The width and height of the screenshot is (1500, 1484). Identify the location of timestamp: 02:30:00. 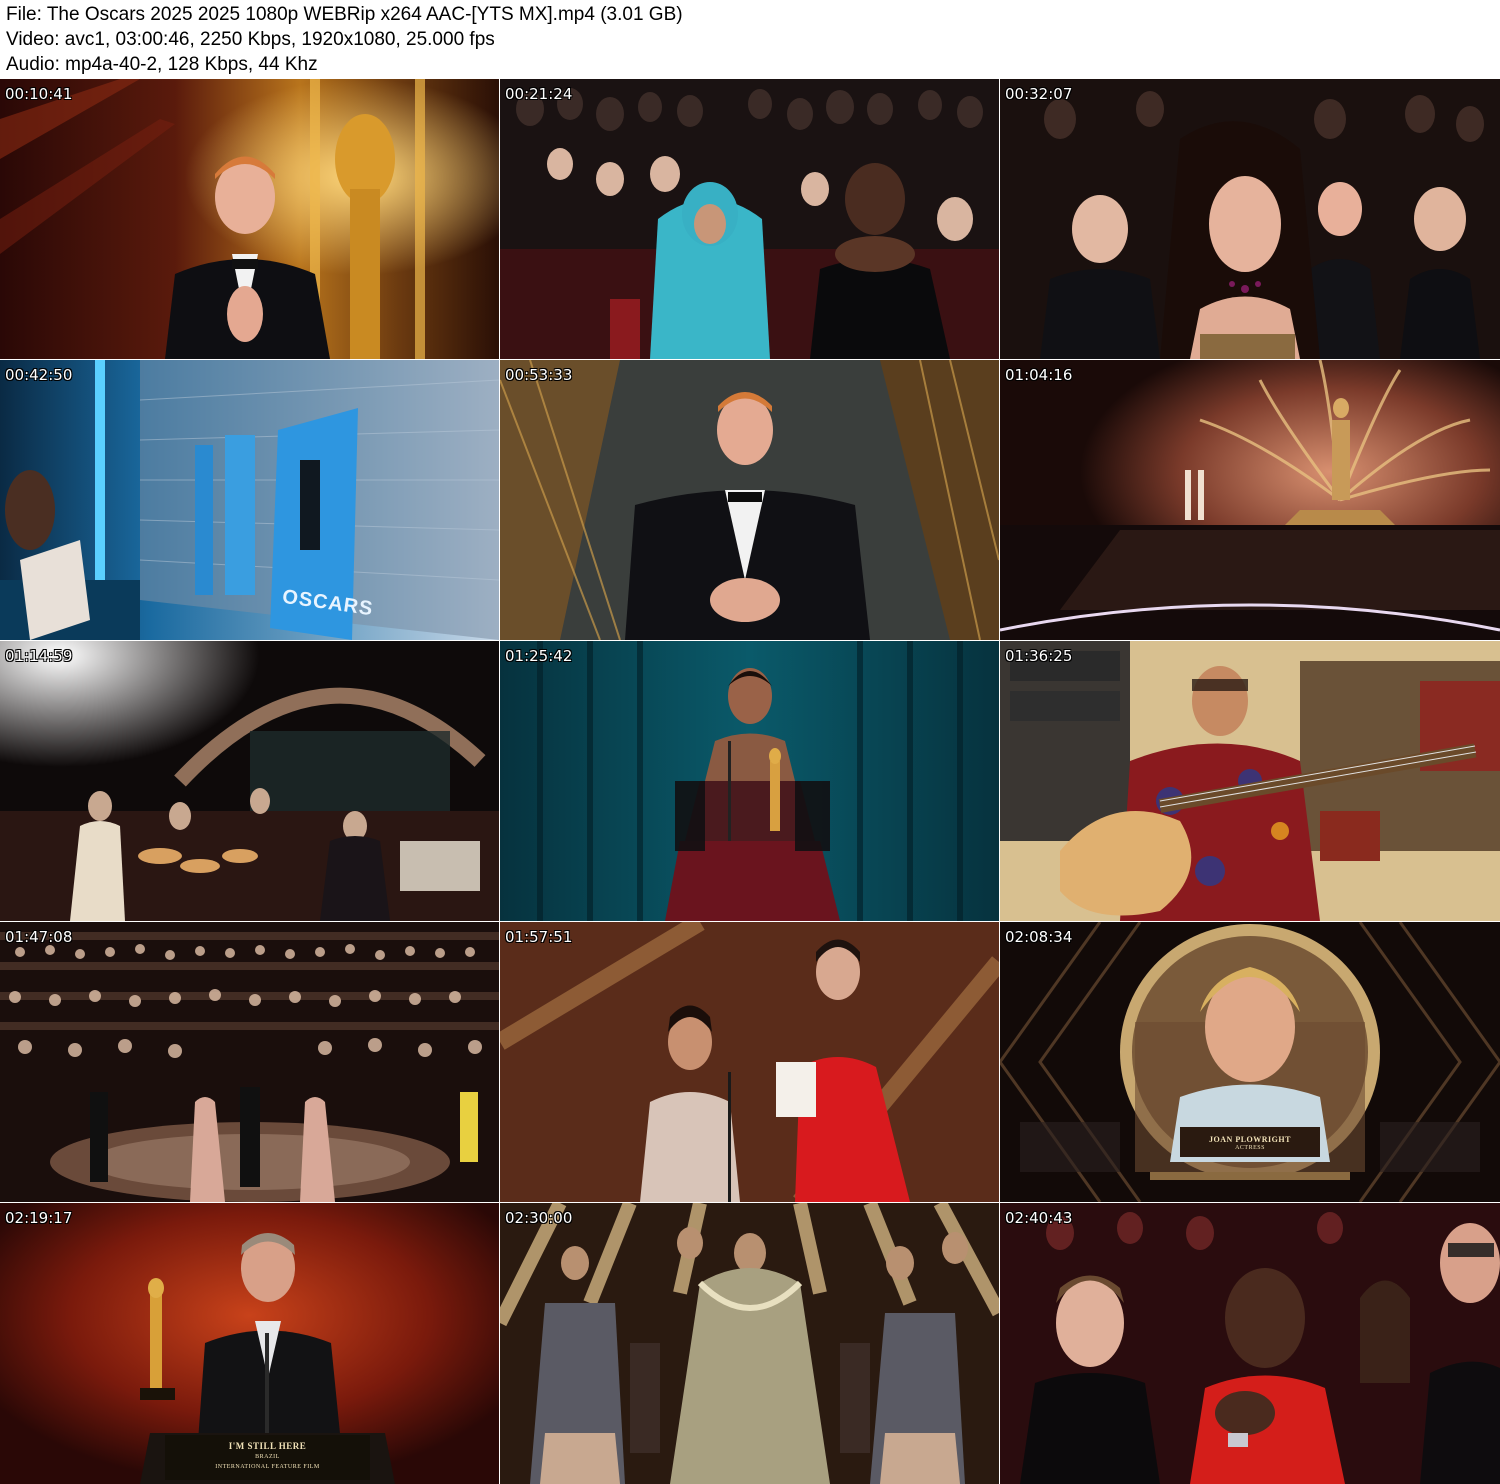
(539, 1218).